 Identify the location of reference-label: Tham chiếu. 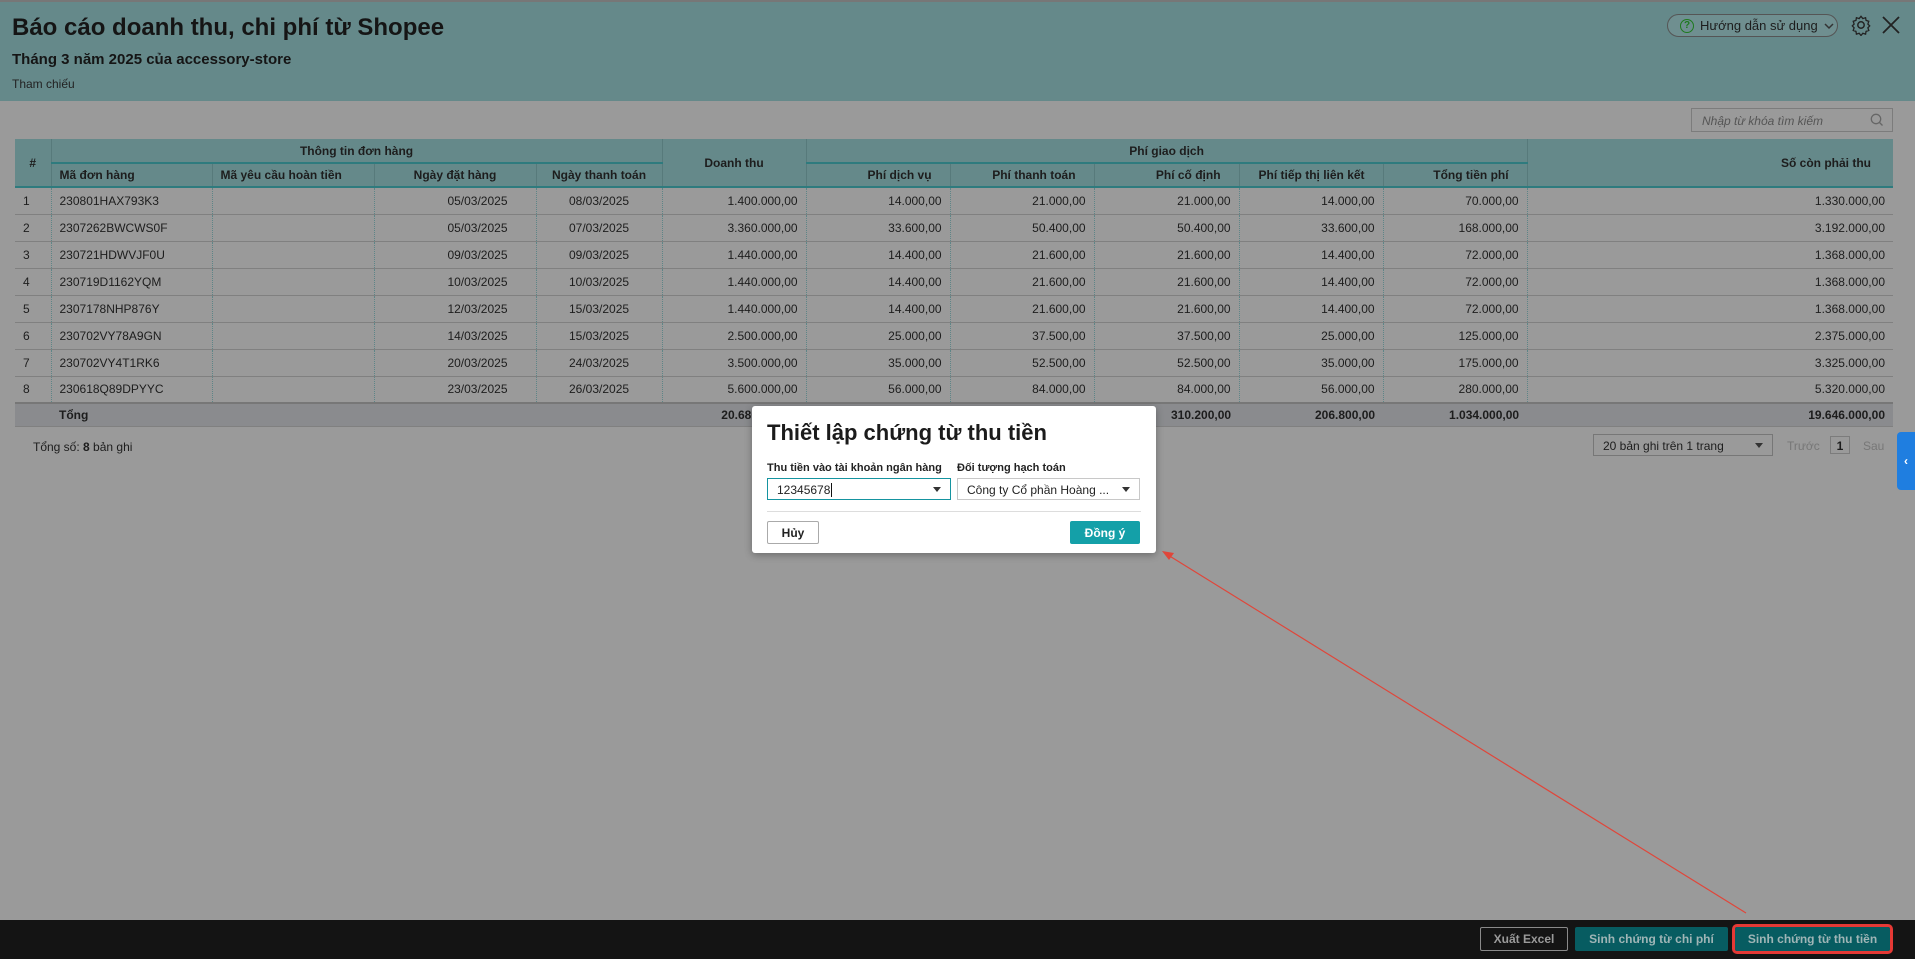
(43, 84).